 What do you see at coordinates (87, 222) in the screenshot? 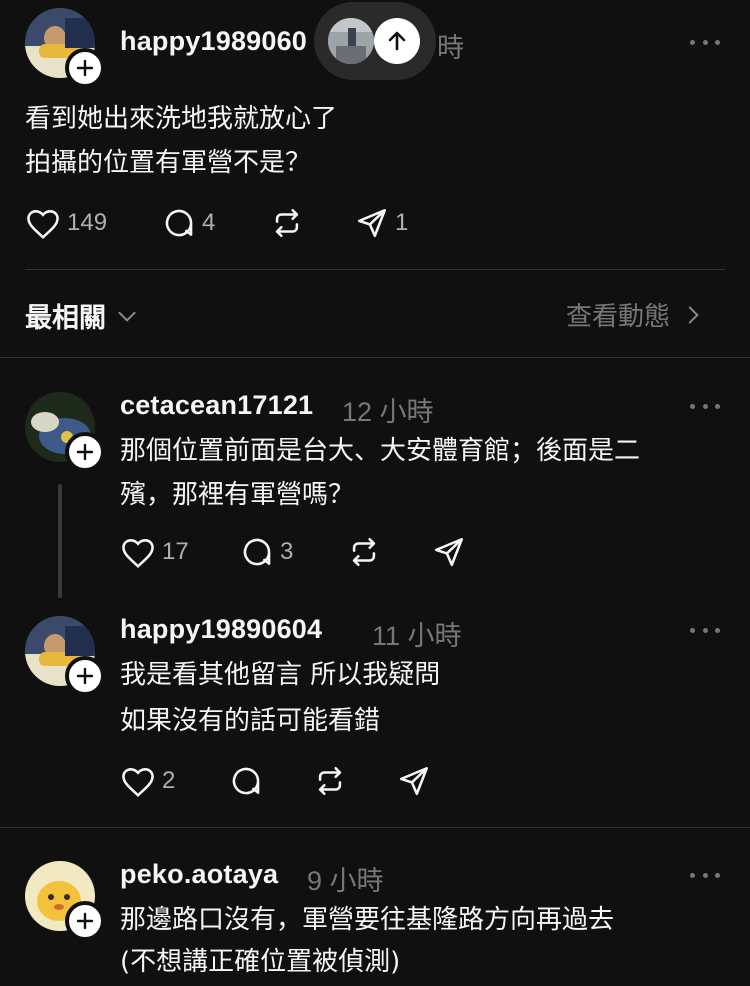
I see `like-count: 149` at bounding box center [87, 222].